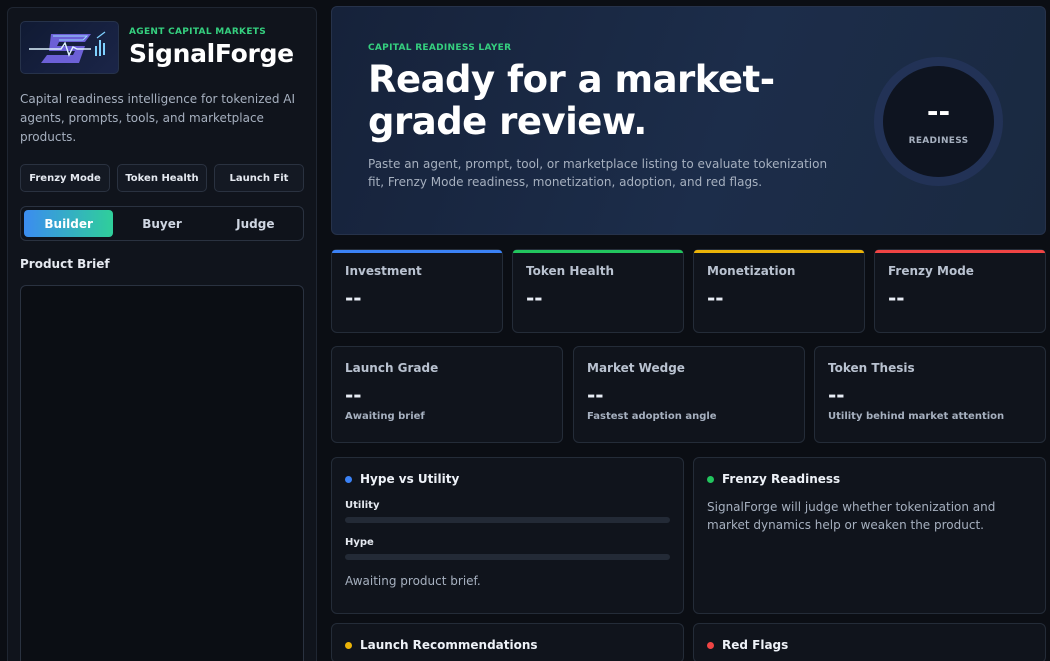 This screenshot has height=661, width=1050. What do you see at coordinates (571, 100) in the screenshot?
I see `hero-title: Ready for a market-grade review.` at bounding box center [571, 100].